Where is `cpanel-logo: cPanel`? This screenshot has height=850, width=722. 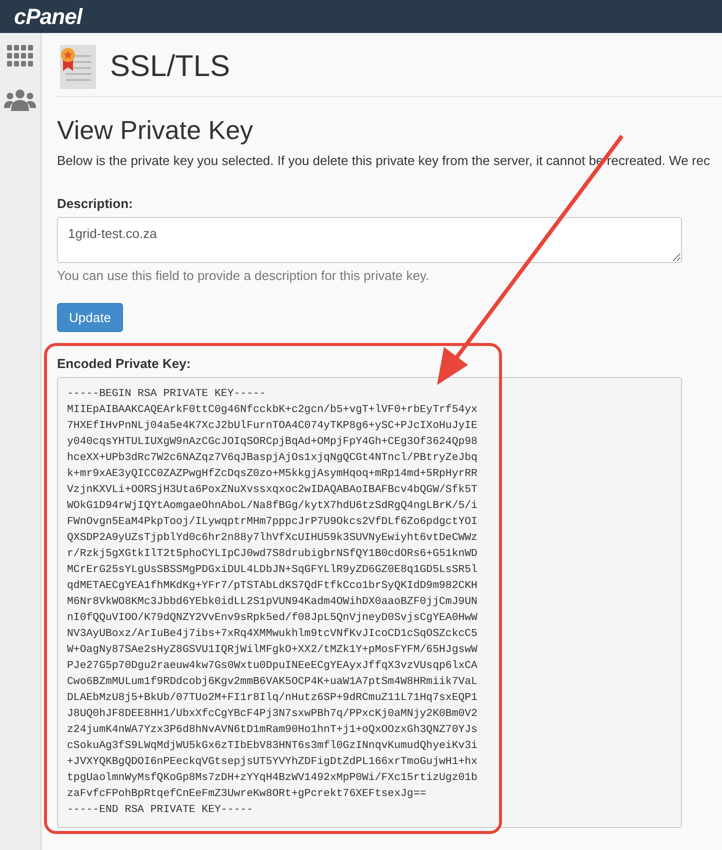 cpanel-logo: cPanel is located at coordinates (48, 17).